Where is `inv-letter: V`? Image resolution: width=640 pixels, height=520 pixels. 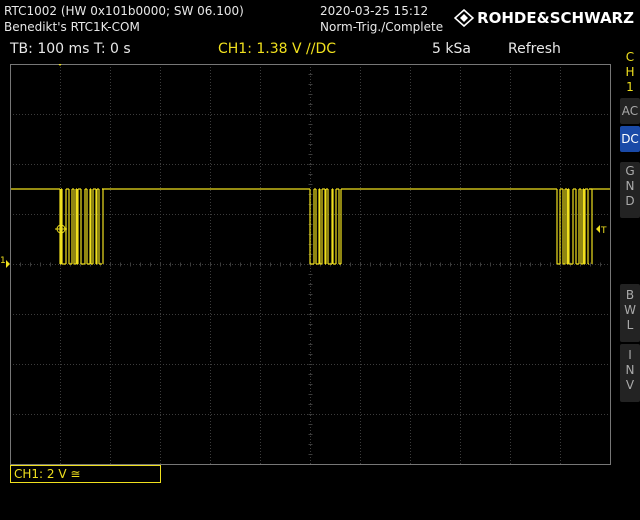 inv-letter: V is located at coordinates (630, 385).